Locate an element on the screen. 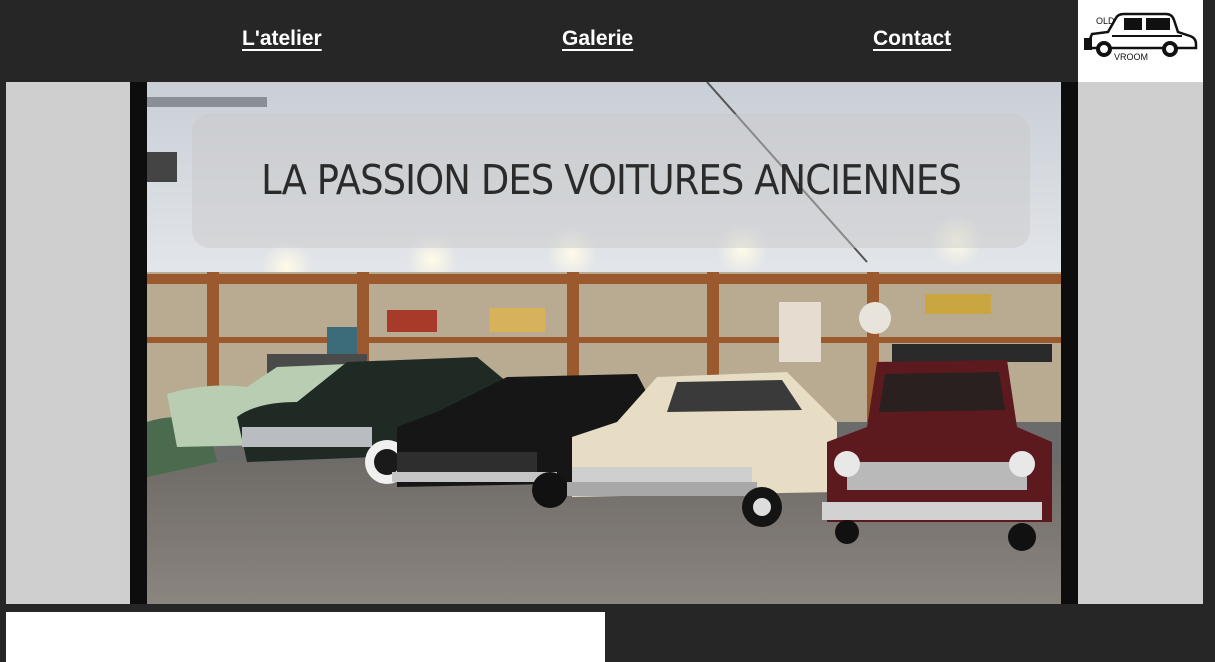 The width and height of the screenshot is (1215, 662). site-logo: OLD VROOM is located at coordinates (1140, 41).